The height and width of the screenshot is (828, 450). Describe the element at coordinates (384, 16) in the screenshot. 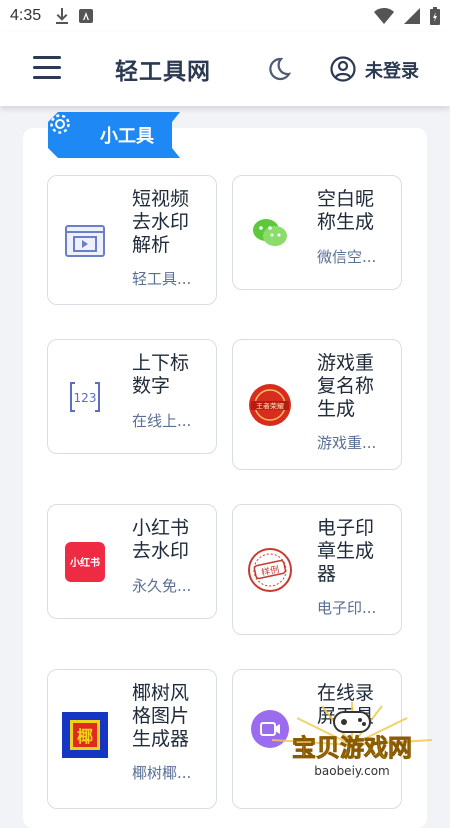

I see `wifi-icon` at that location.